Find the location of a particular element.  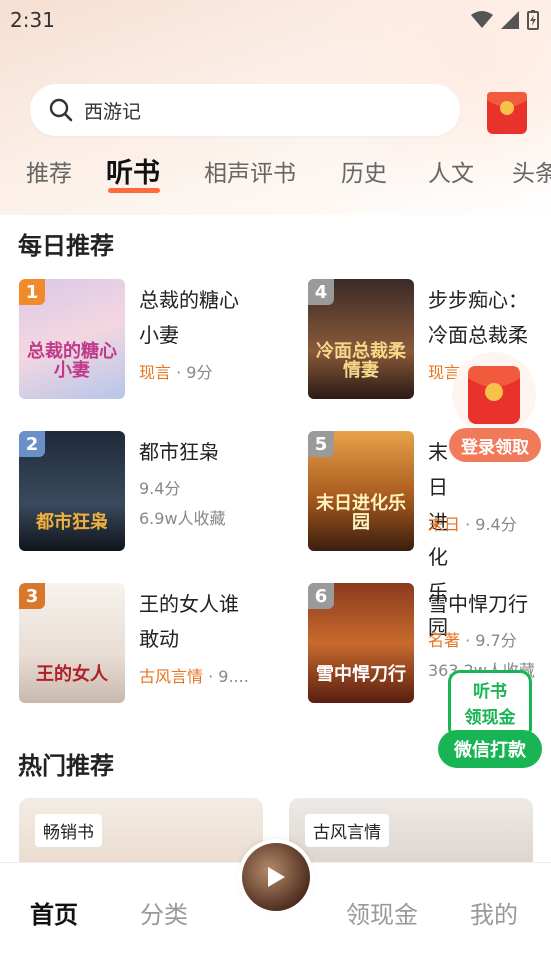

nav-cash: 领现金 is located at coordinates (382, 912).